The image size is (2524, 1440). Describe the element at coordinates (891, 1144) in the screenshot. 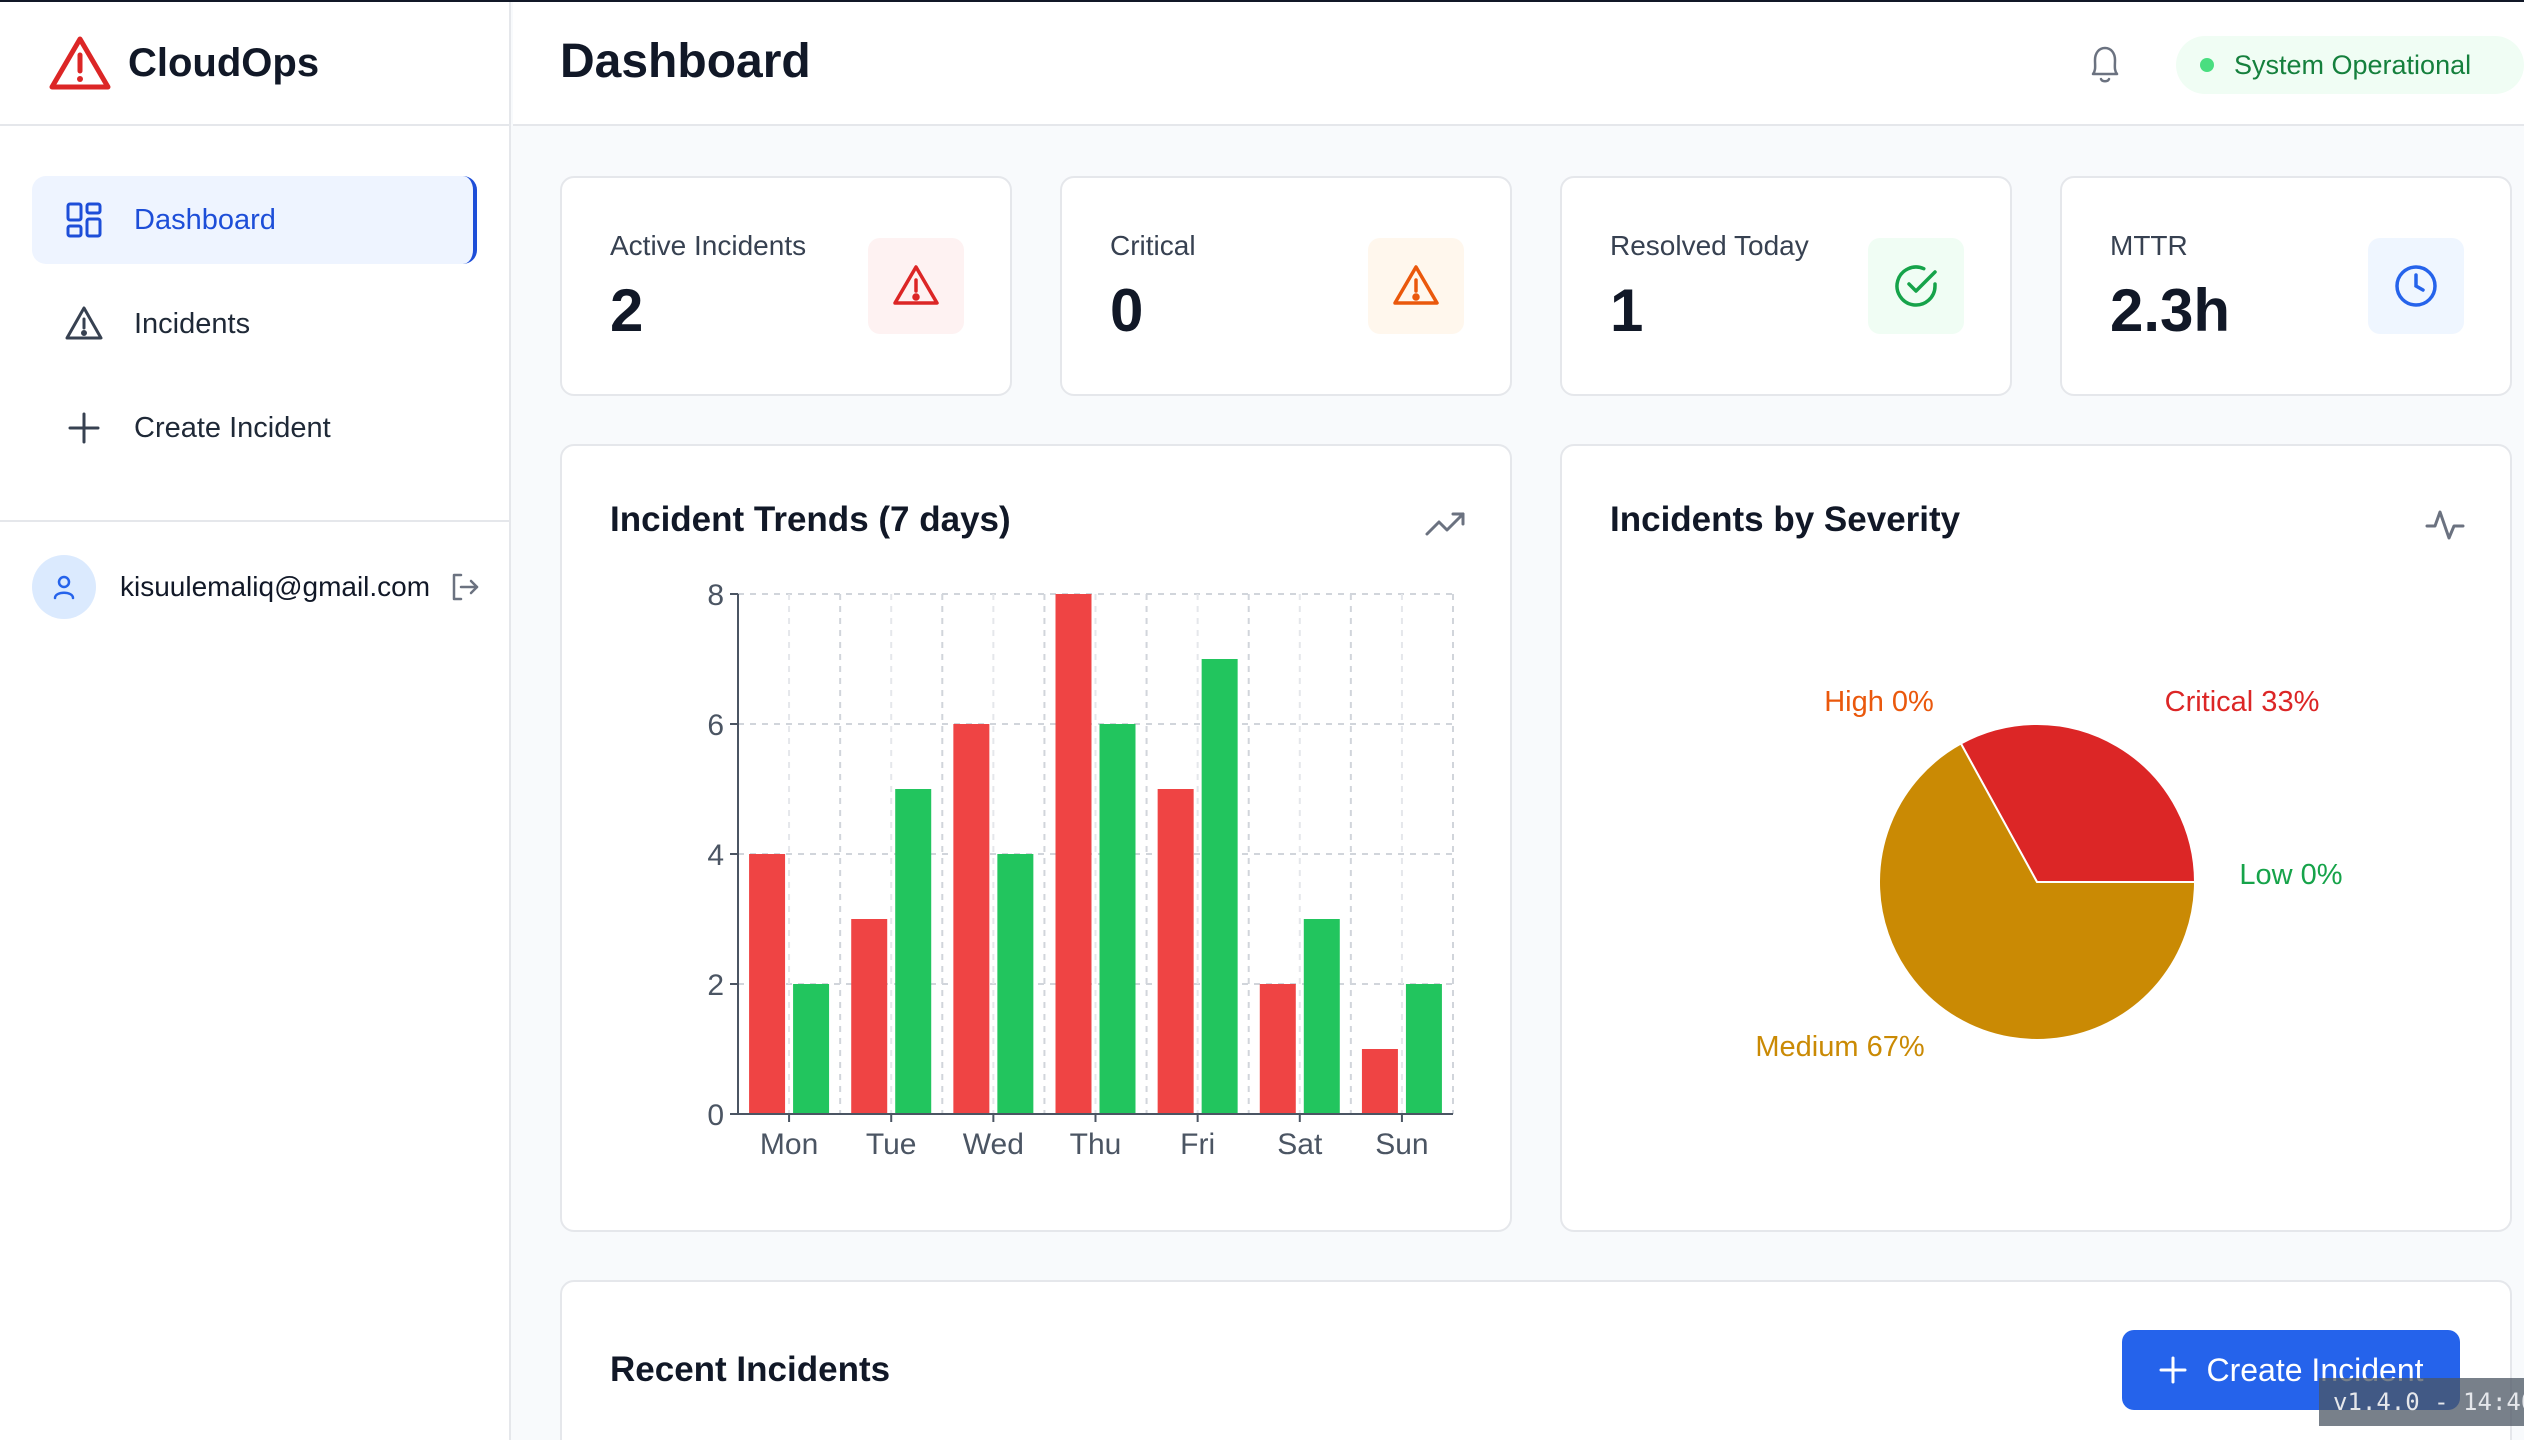

I see `x-tick-label: Tue` at that location.